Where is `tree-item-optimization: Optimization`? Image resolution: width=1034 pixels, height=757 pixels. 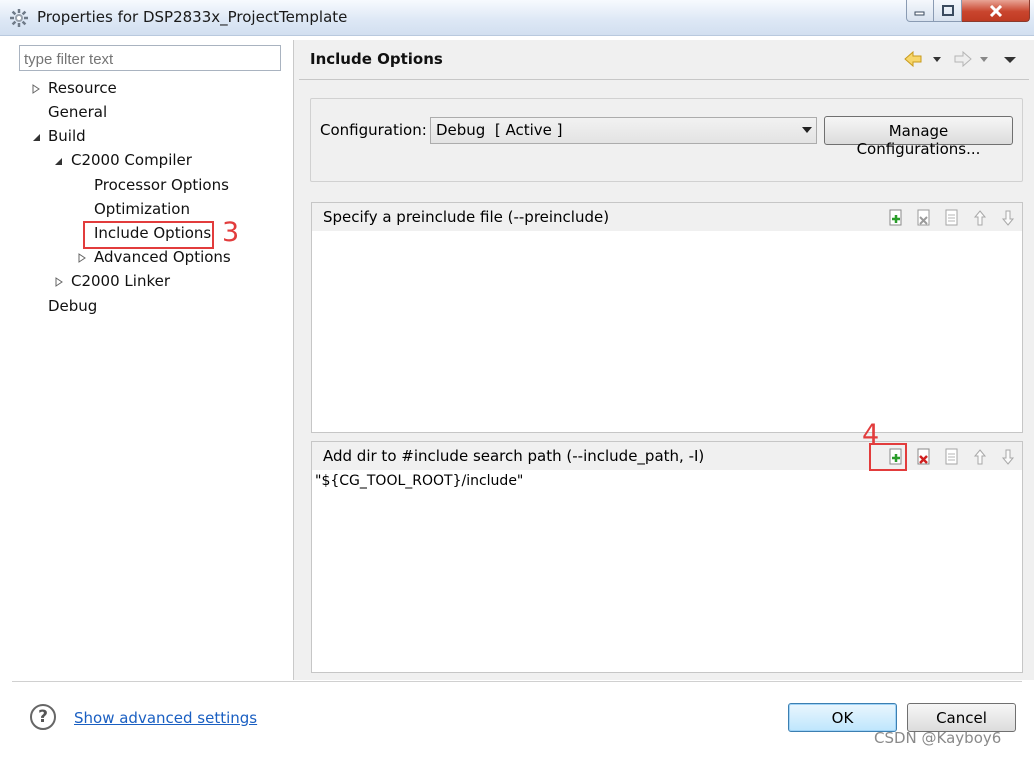
tree-item-optimization: Optimization is located at coordinates (142, 209).